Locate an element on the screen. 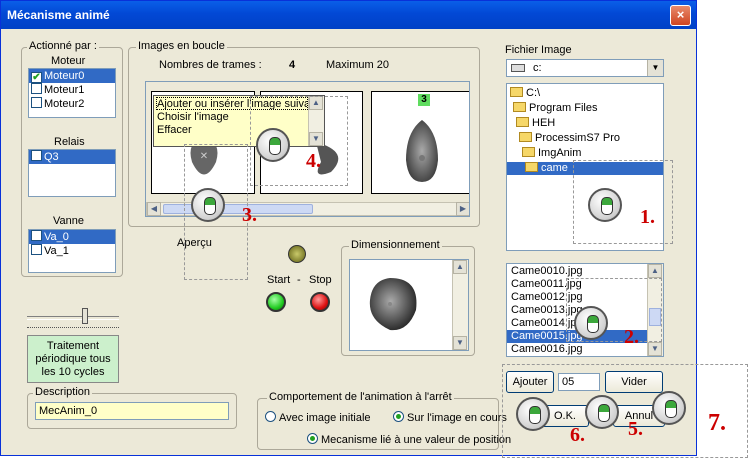 Image resolution: width=752 pixels, height=470 pixels. nb-trames-value: 4 is located at coordinates (292, 65).